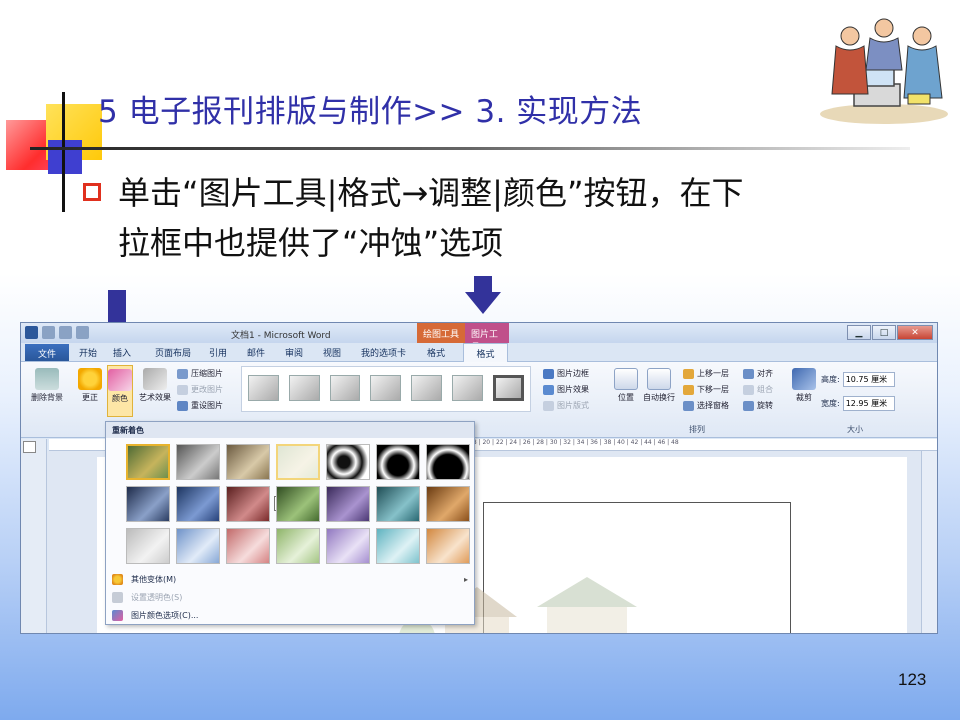 This screenshot has height=720, width=960. Describe the element at coordinates (198, 462) in the screenshot. I see `recolor-grayscale` at that location.